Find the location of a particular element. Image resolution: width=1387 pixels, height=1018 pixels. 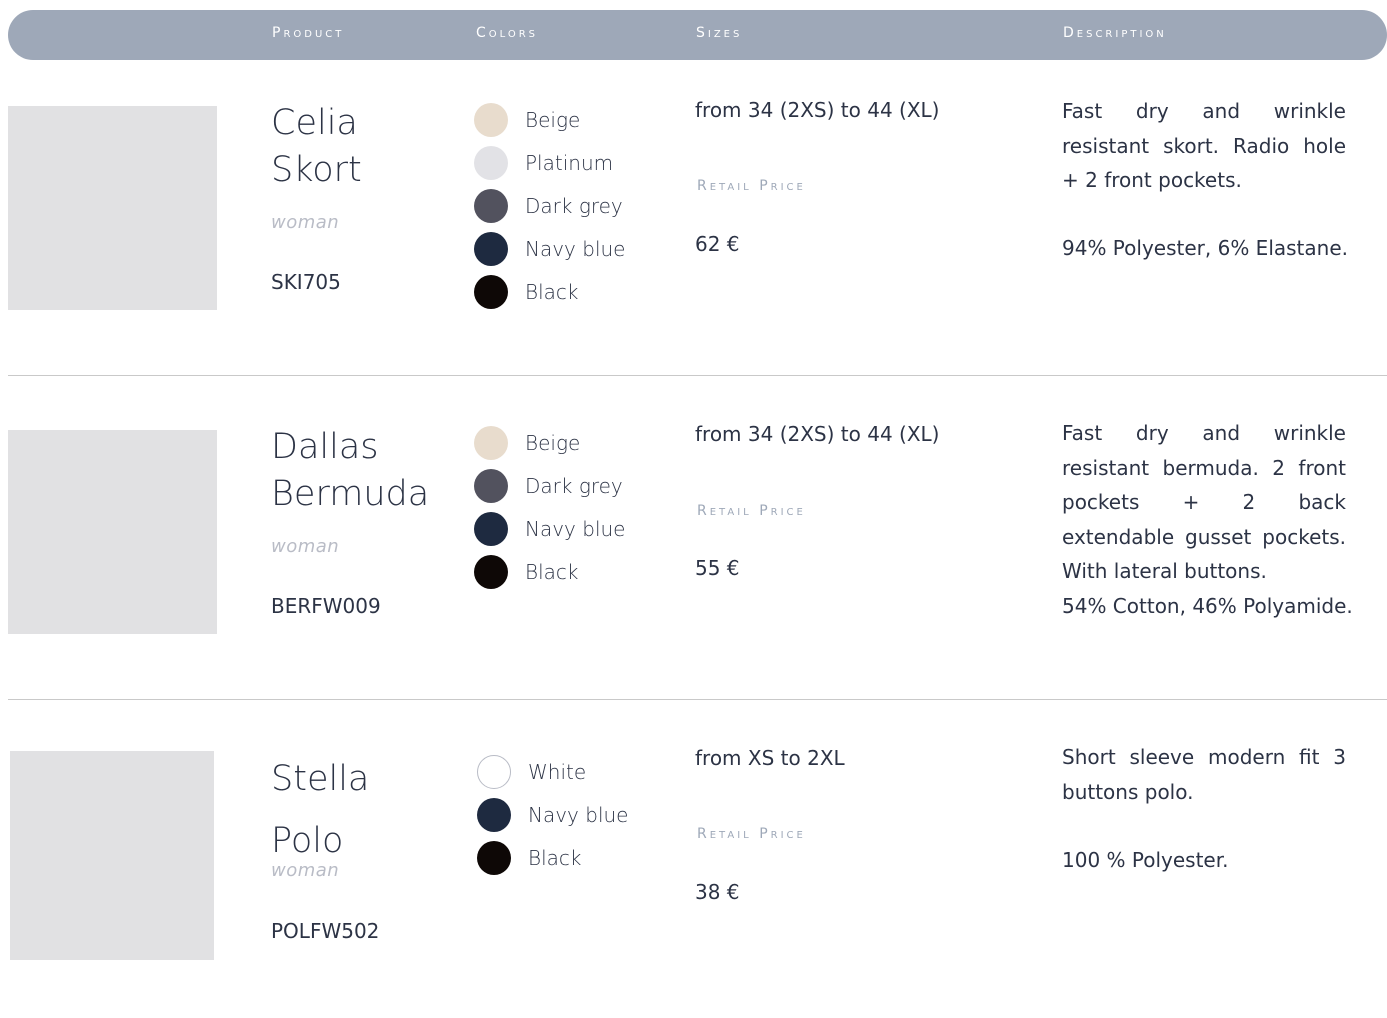

product-code: POLFW502 is located at coordinates (325, 931).